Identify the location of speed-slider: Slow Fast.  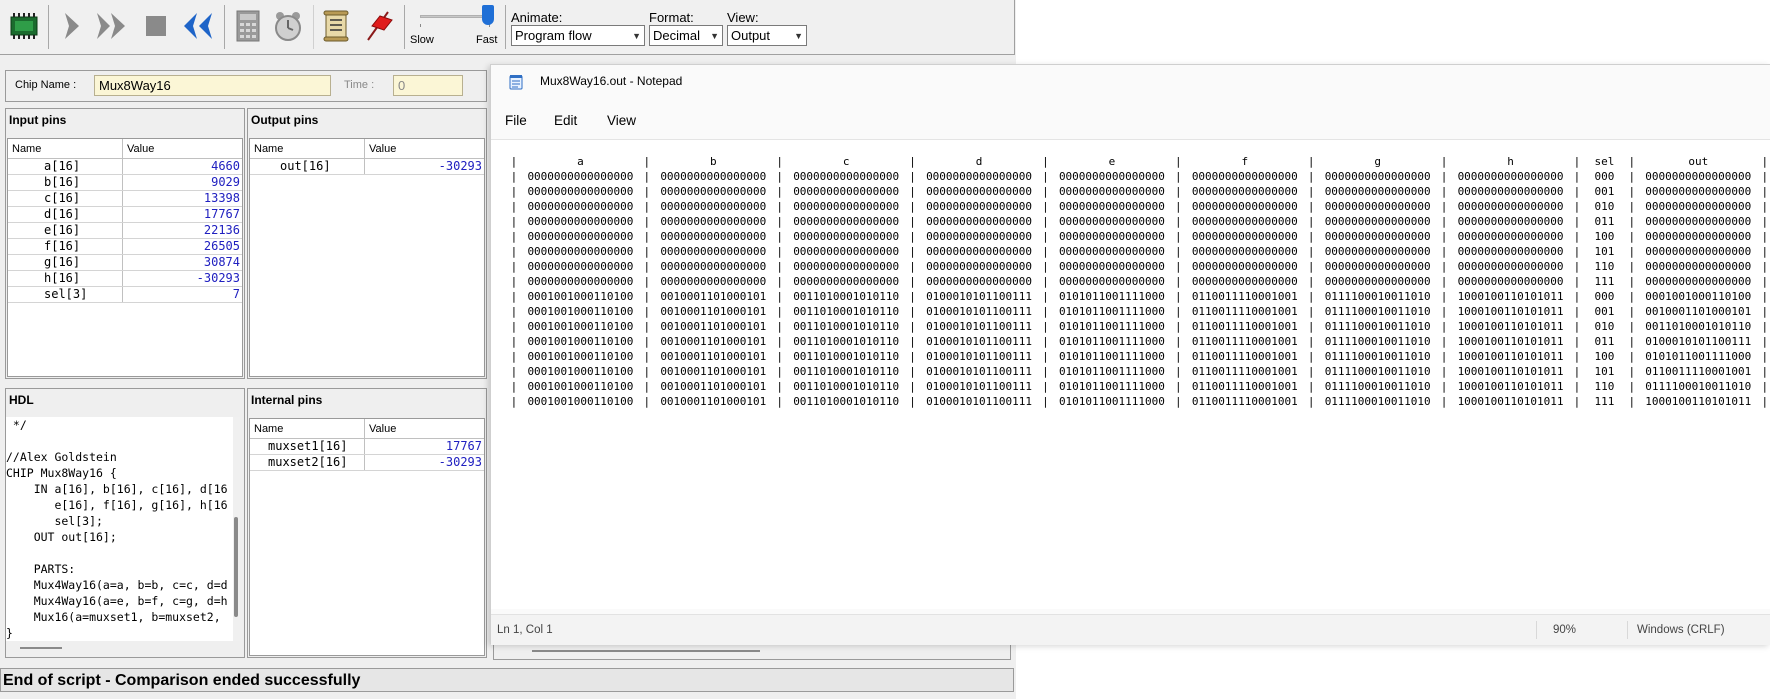
(455, 27).